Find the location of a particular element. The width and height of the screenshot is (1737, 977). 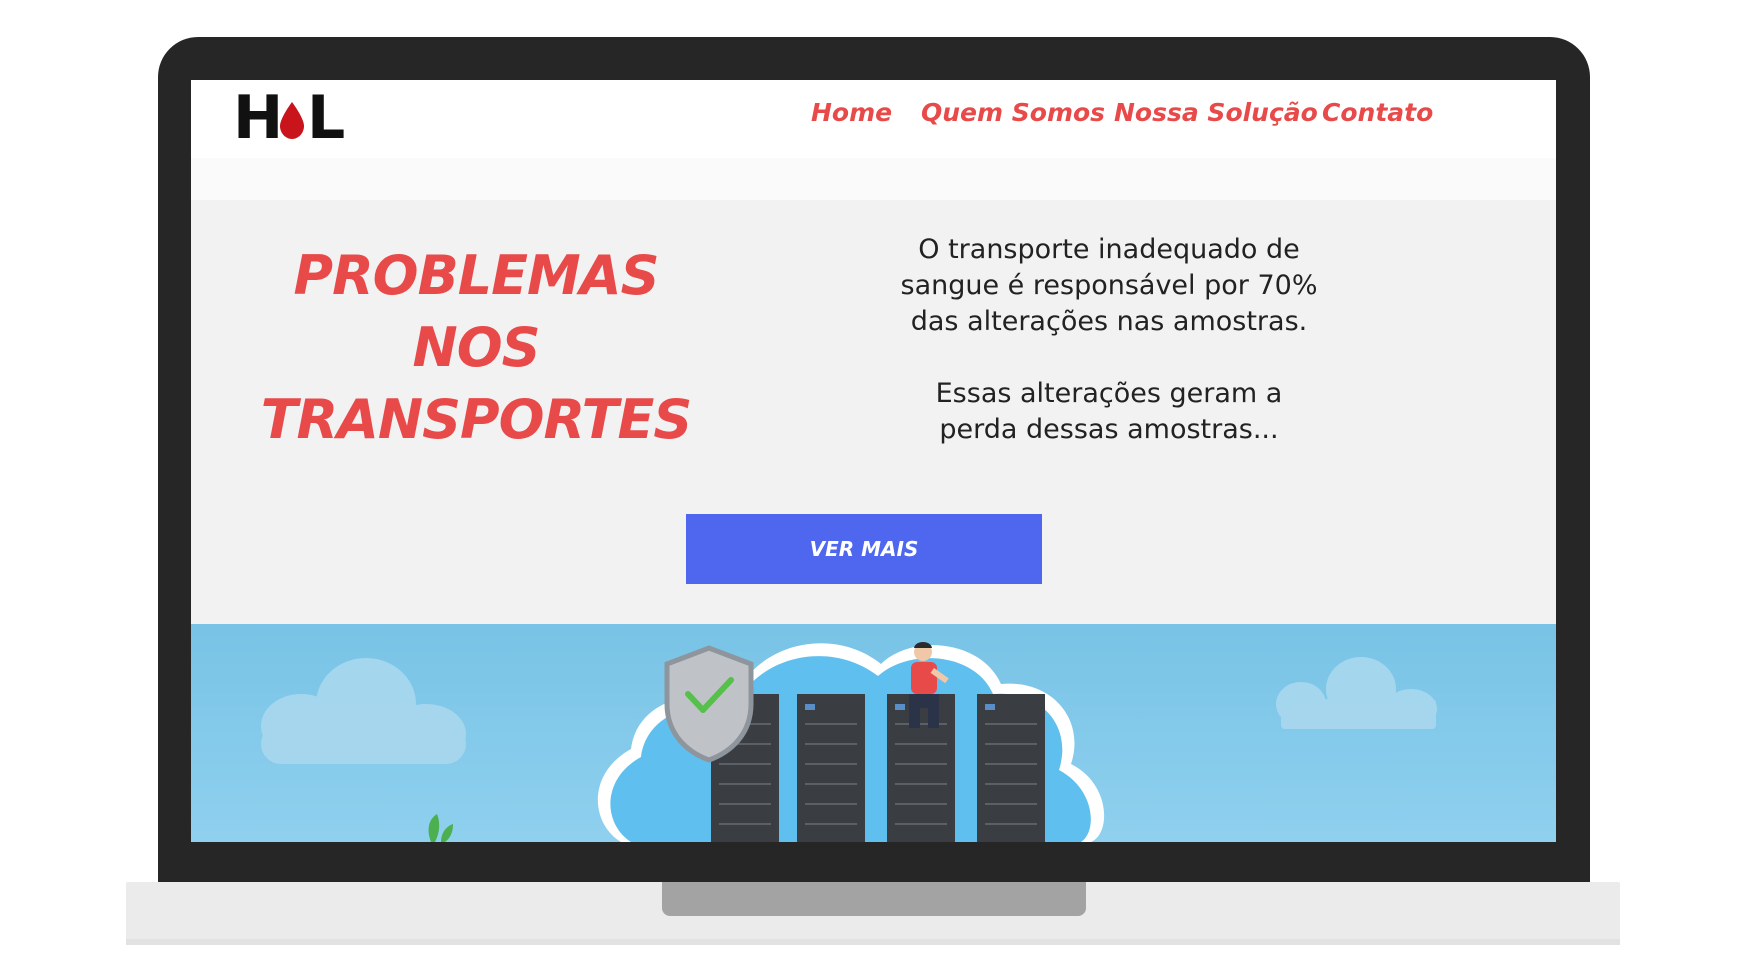

paragraph-line: Essas alterações geram a is located at coordinates (1109, 393).